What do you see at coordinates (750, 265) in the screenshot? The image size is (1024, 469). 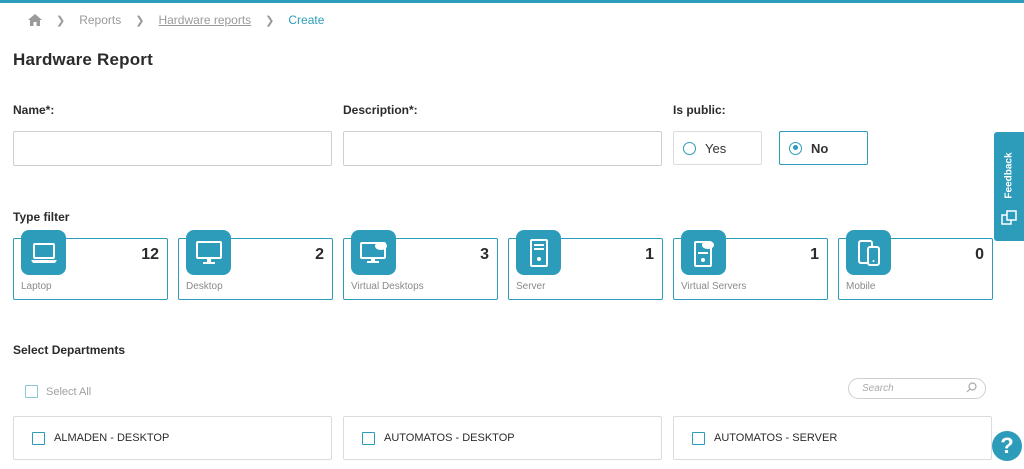 I see `type-card-virtual-servers: 1 Virtual Servers` at bounding box center [750, 265].